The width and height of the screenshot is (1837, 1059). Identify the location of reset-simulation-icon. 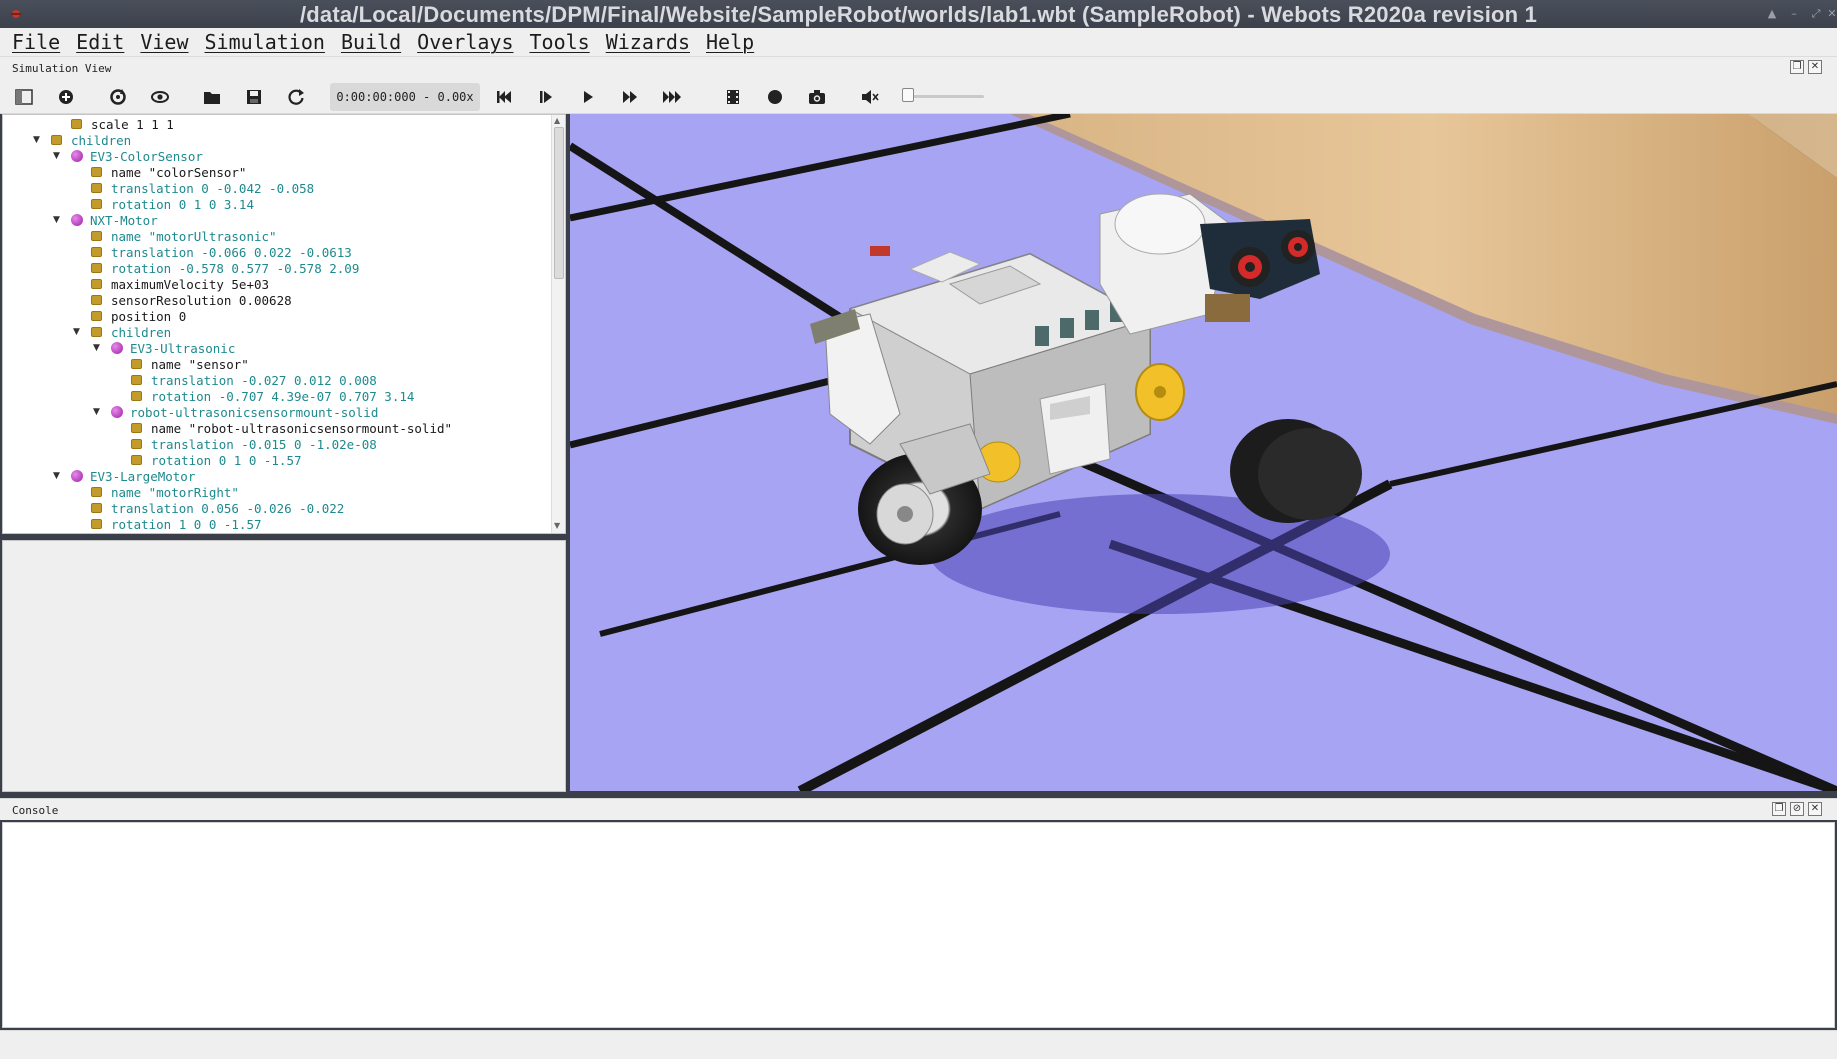
(296, 97).